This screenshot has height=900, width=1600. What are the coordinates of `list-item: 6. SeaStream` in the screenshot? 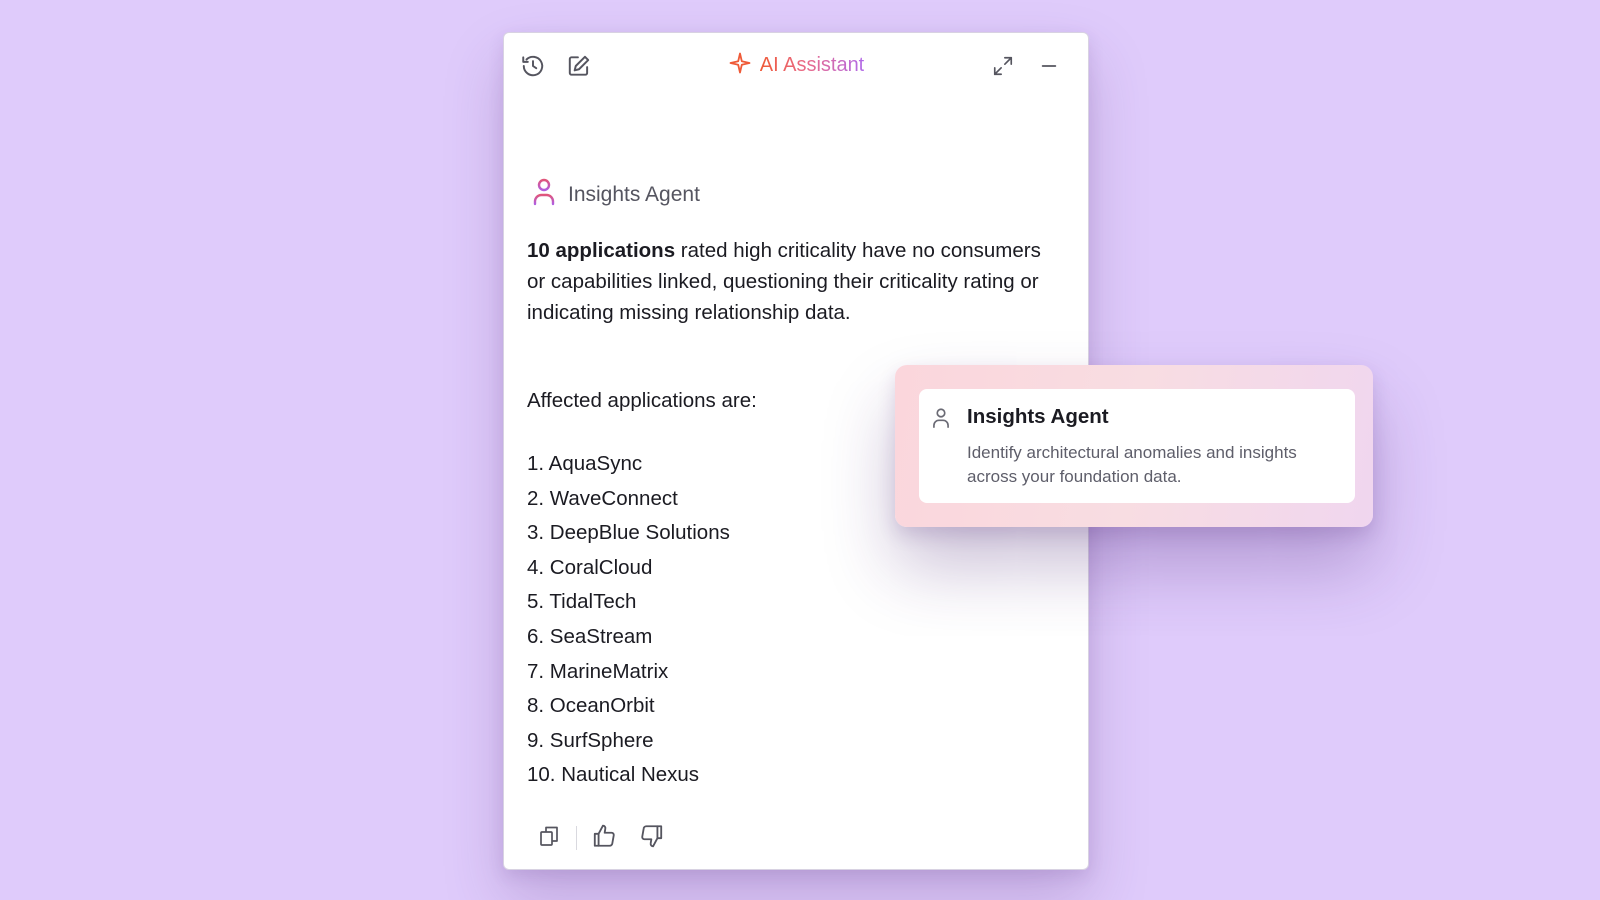 It's located at (590, 636).